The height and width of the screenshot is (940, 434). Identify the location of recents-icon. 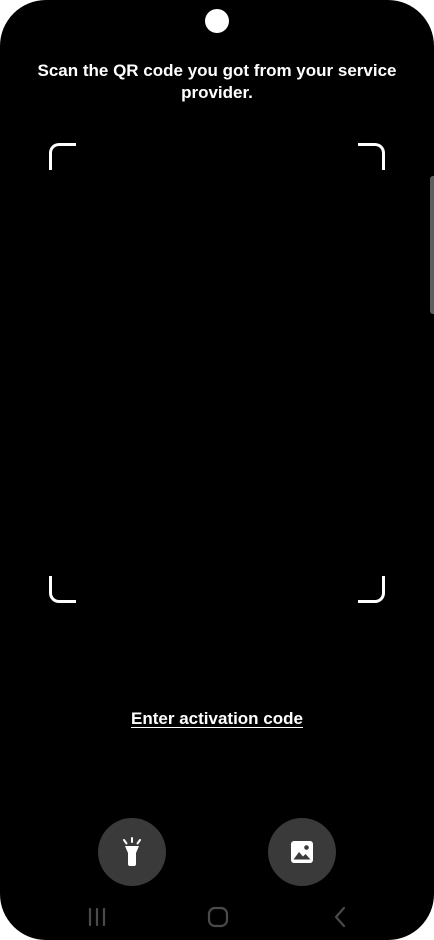
(97, 917).